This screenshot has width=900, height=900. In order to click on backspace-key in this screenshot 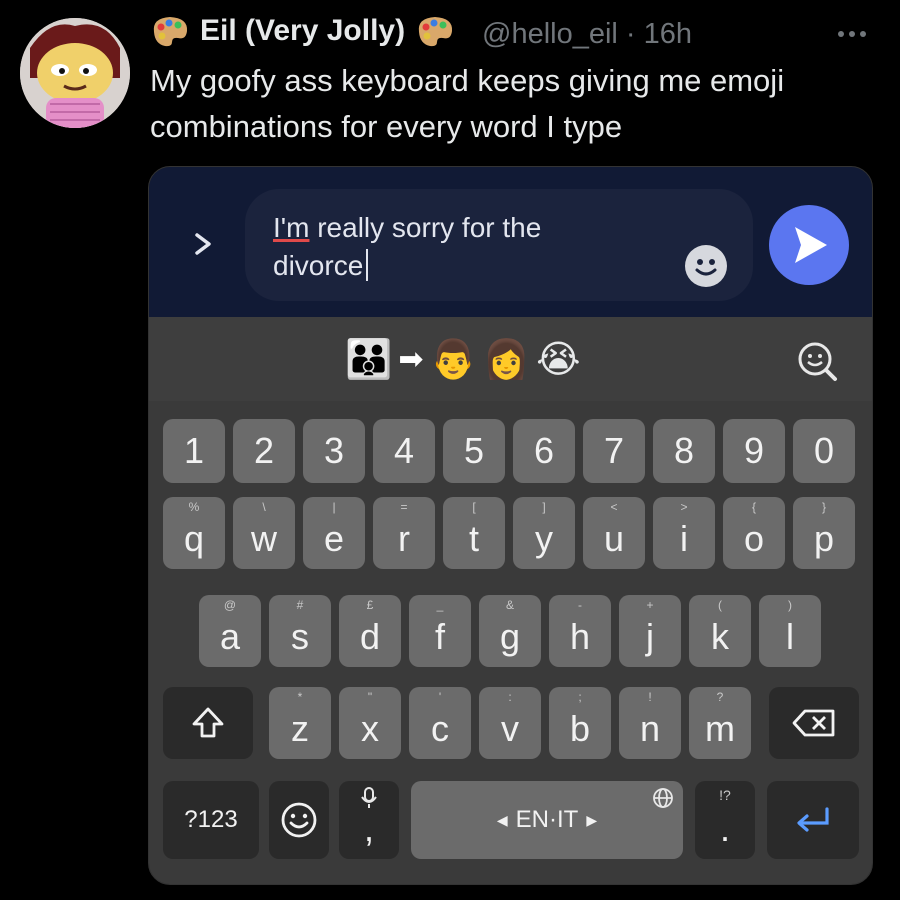, I will do `click(814, 723)`.